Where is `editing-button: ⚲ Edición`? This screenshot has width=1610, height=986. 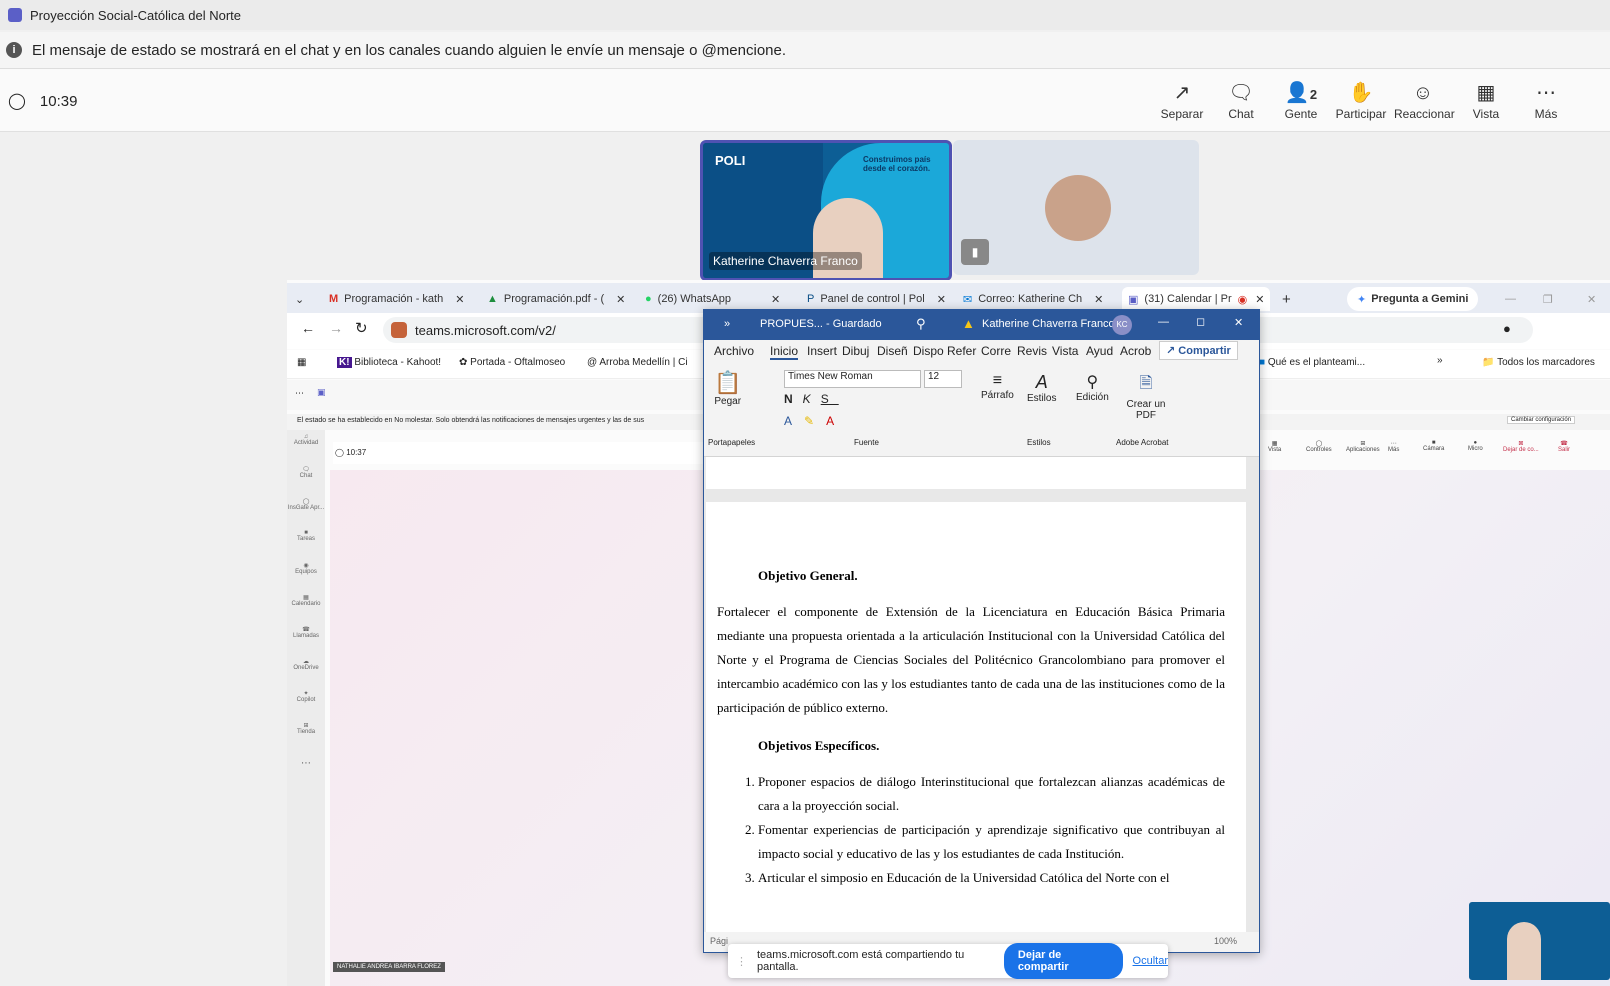
editing-button: ⚲ Edición is located at coordinates (1092, 387).